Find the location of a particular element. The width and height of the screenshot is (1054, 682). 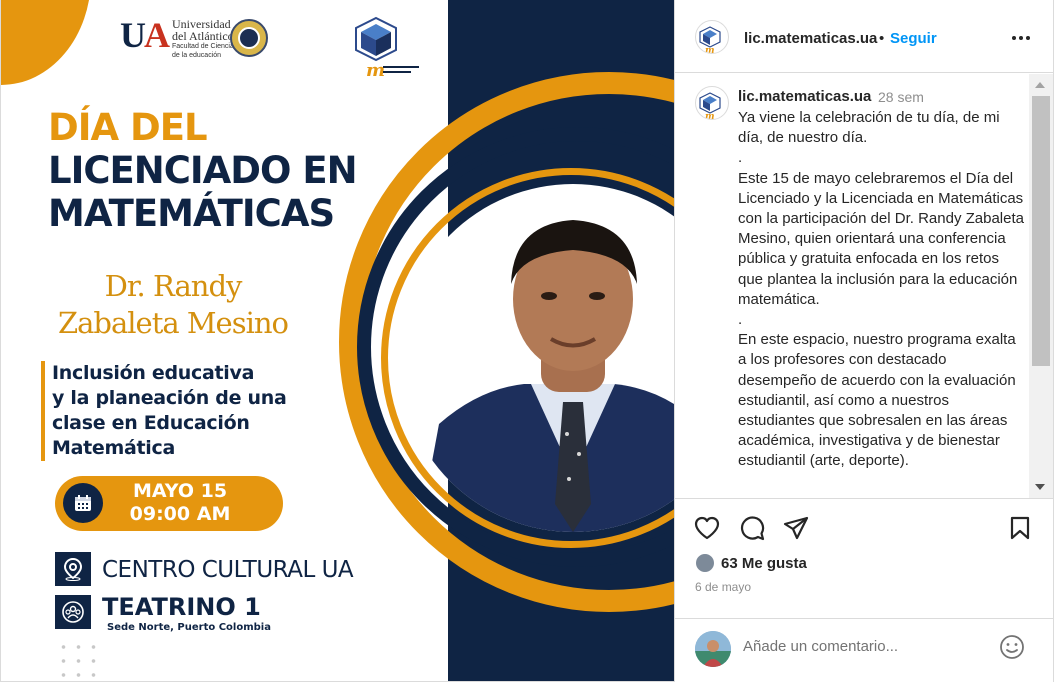

date-badge: MAYO 15 09:00 AM is located at coordinates (169, 503).